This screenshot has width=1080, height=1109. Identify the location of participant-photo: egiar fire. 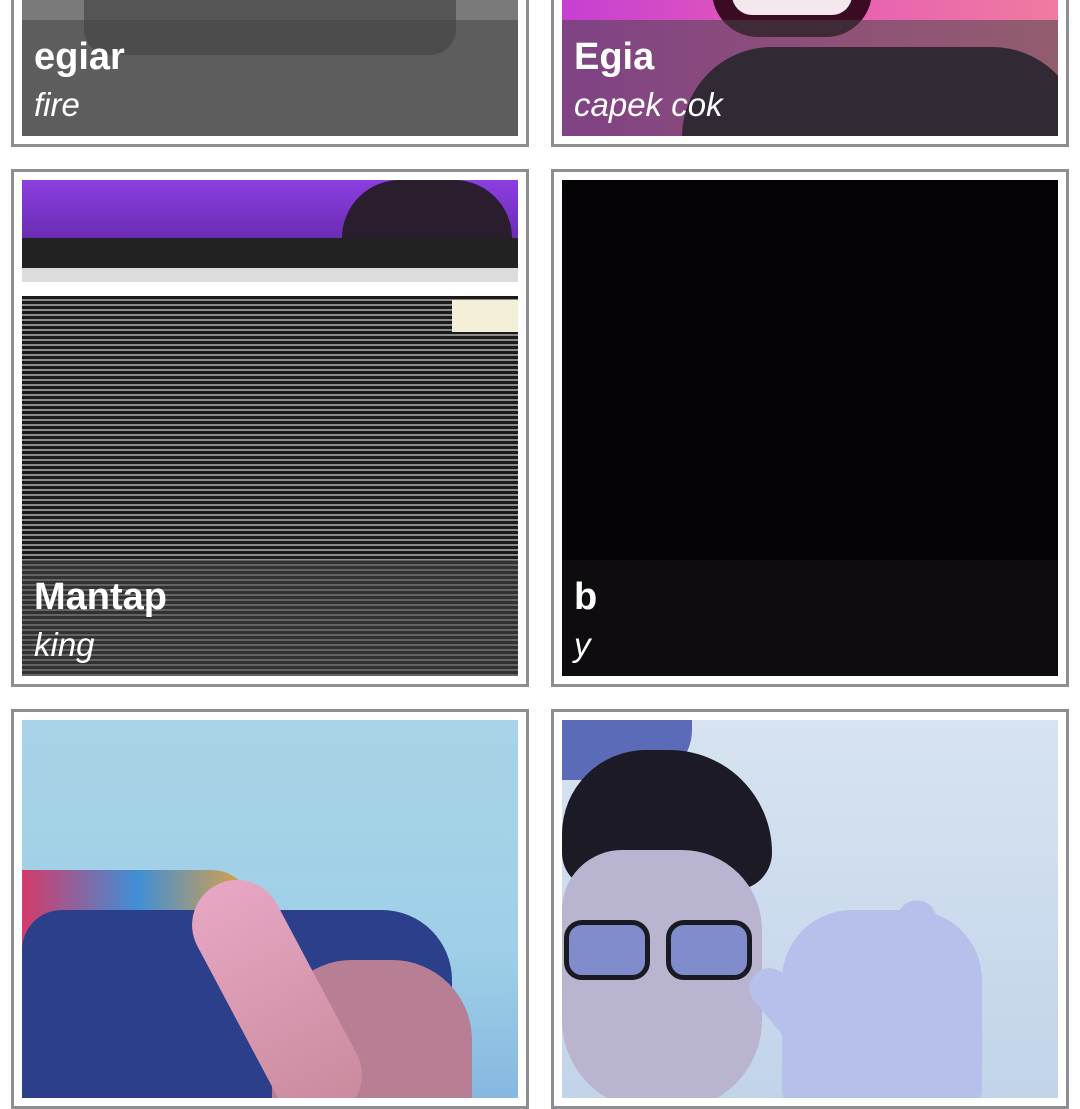
(270, 68).